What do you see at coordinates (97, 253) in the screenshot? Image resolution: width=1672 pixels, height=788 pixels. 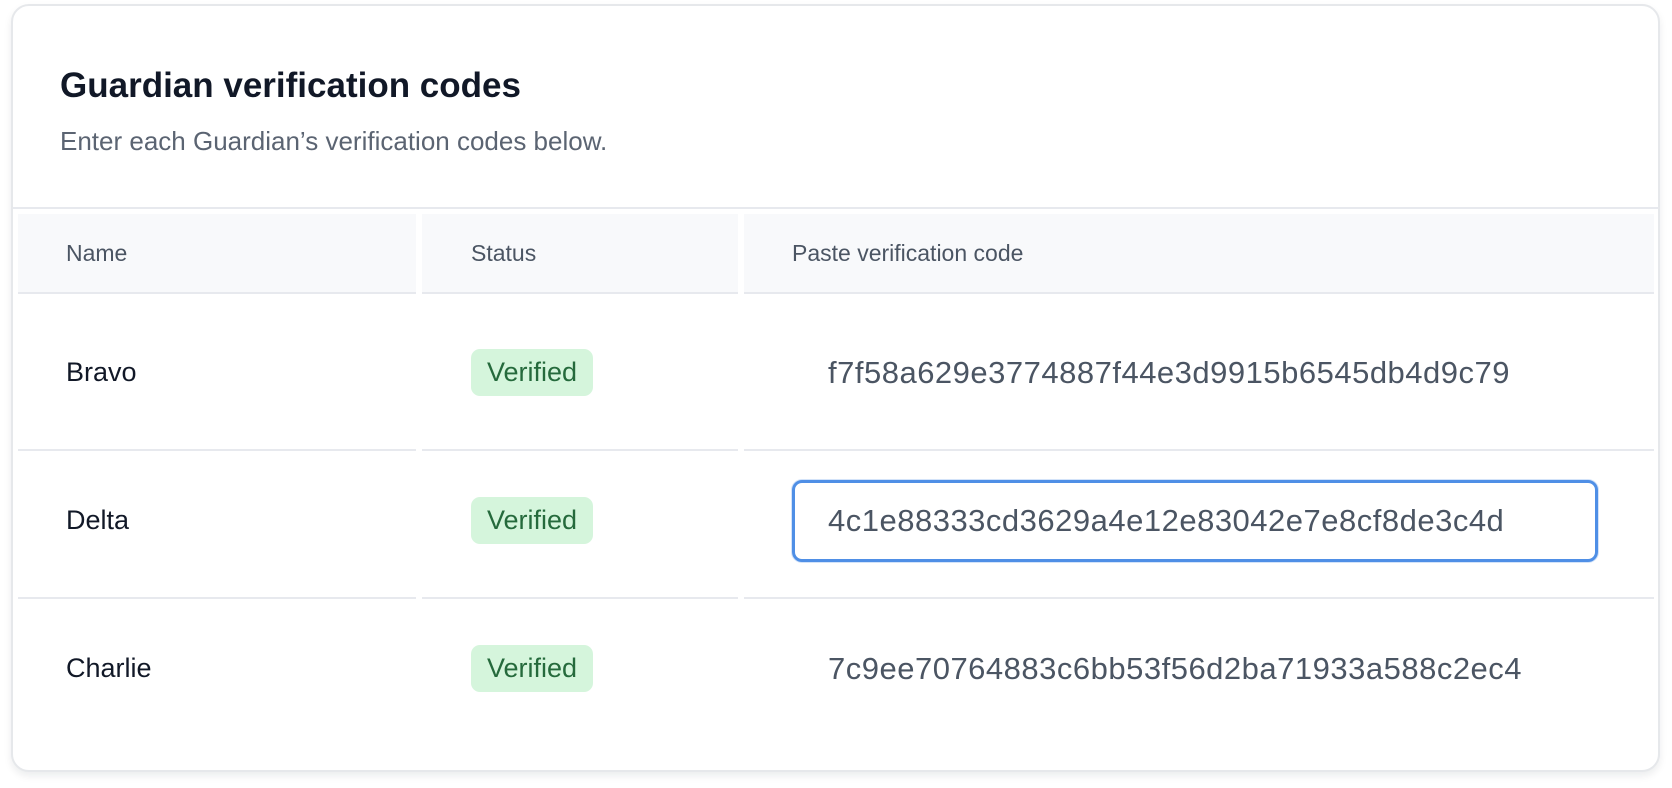 I see `column-header-name-label: Name` at bounding box center [97, 253].